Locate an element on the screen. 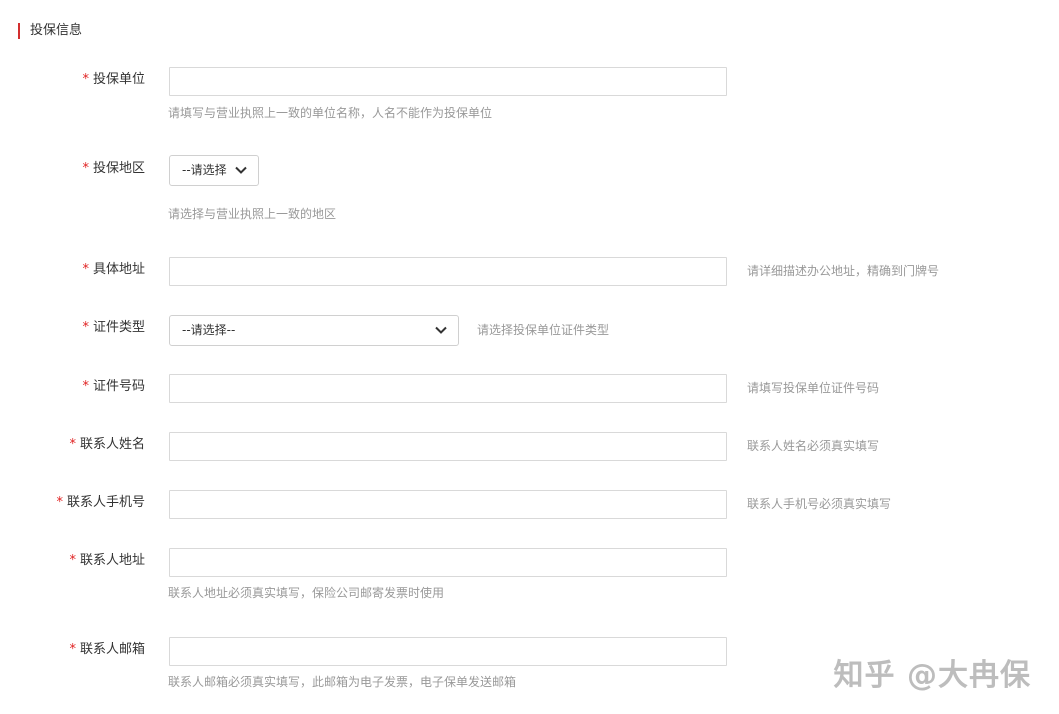 Image resolution: width=1059 pixels, height=714 pixels. contact-name-label: * 联系人姓名 is located at coordinates (107, 444).